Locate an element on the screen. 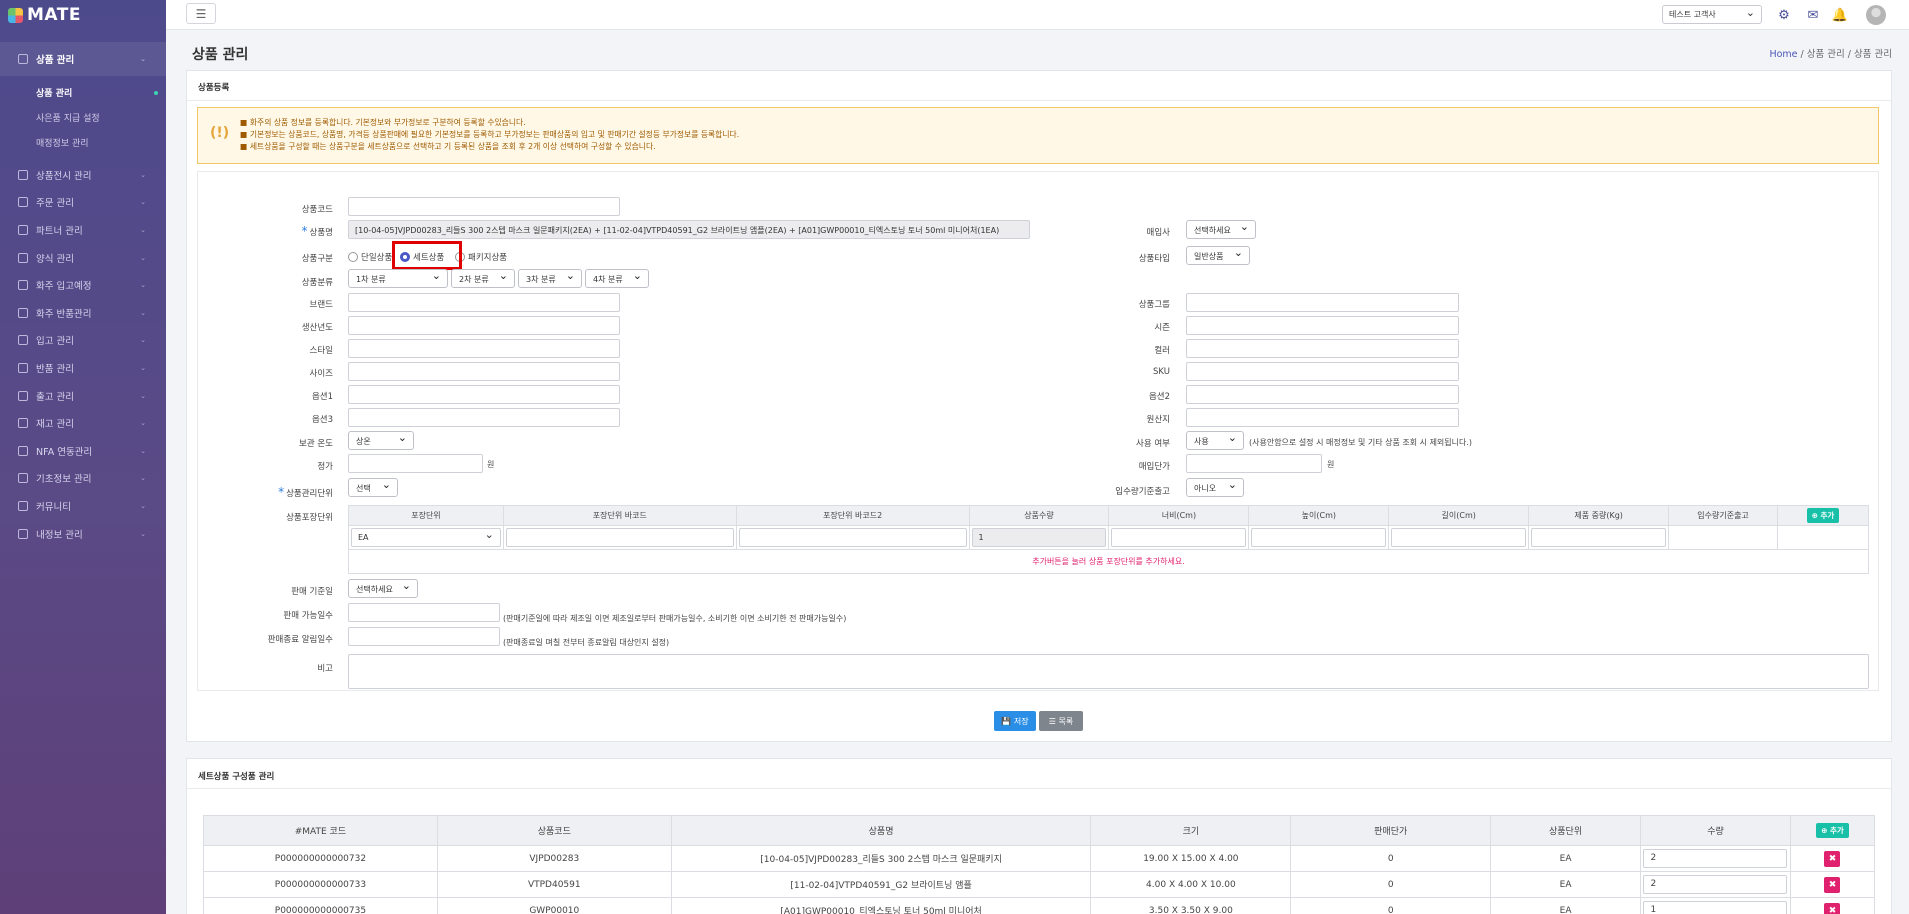 The image size is (1909, 914). size-input is located at coordinates (484, 371).